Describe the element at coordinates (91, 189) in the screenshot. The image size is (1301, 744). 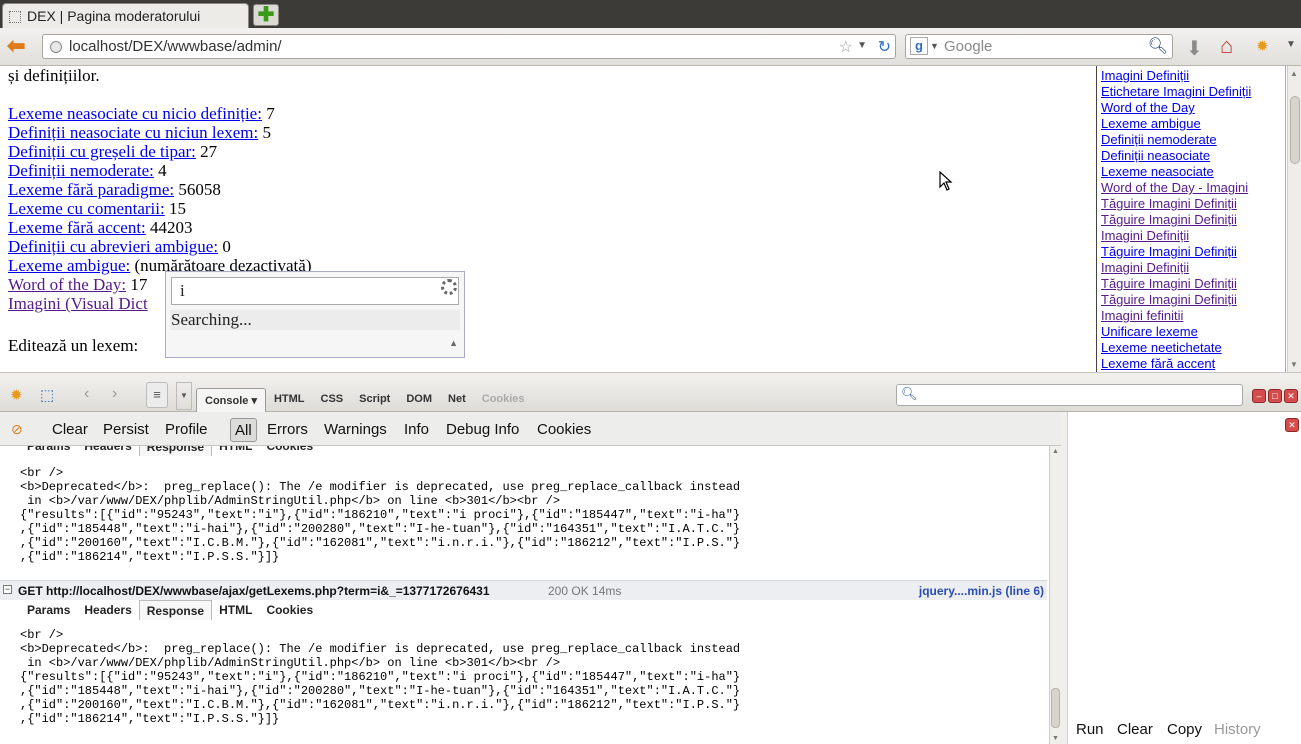
I see `stat-link: Lexeme fără paradigme:` at that location.